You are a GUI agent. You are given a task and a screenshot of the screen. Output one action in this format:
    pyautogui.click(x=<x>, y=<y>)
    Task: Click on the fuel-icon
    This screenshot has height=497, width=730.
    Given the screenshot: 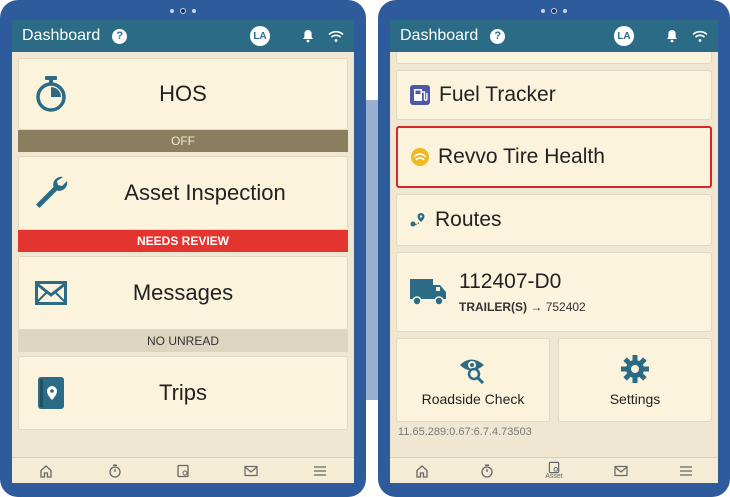 What is the action you would take?
    pyautogui.click(x=420, y=95)
    